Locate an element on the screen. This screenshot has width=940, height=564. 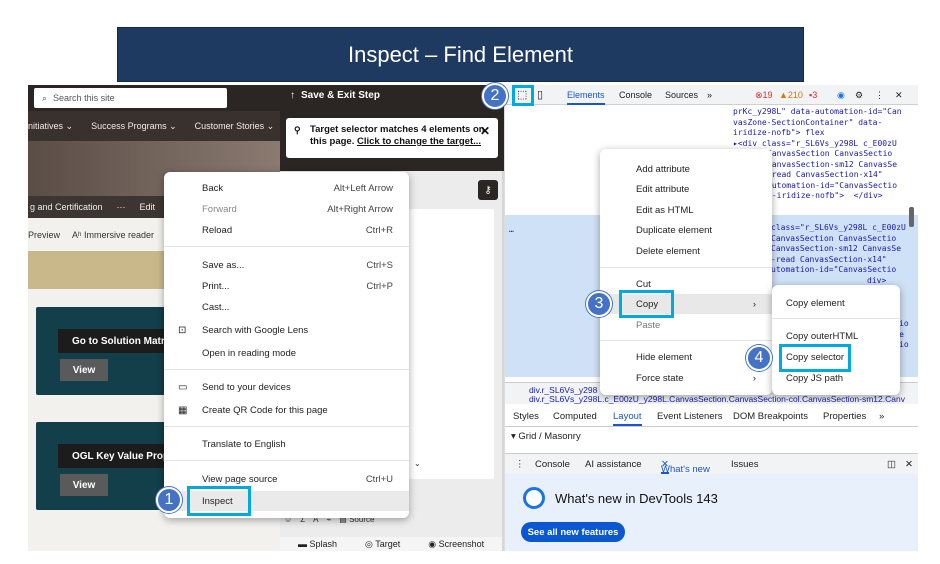
step-badge-4: 4 is located at coordinates (759, 358).